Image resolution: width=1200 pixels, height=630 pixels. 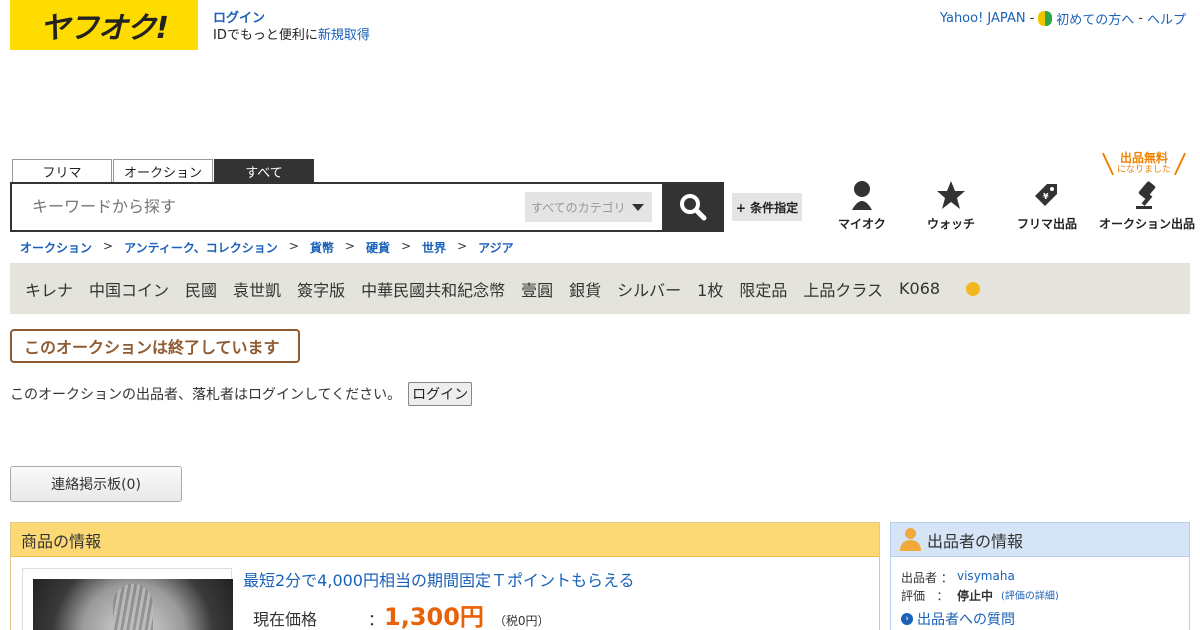 I want to click on seller-rating-value: 停止中, so click(x=975, y=596).